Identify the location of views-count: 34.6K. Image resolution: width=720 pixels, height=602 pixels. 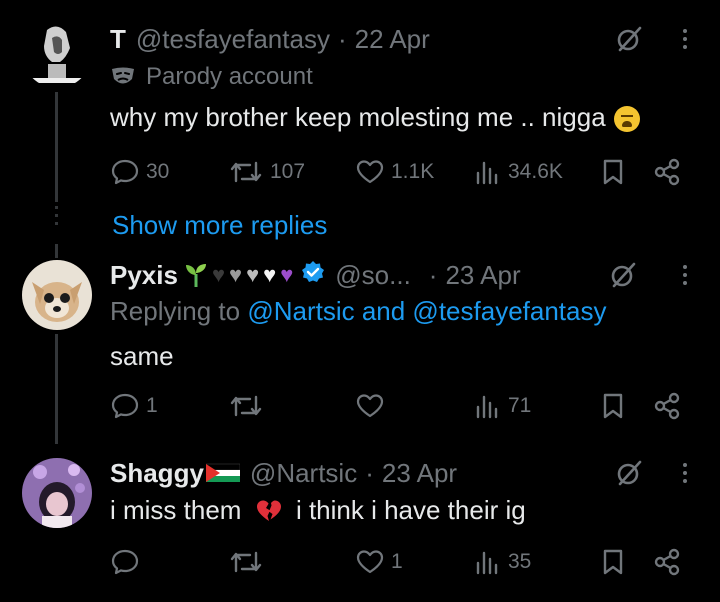
(535, 171).